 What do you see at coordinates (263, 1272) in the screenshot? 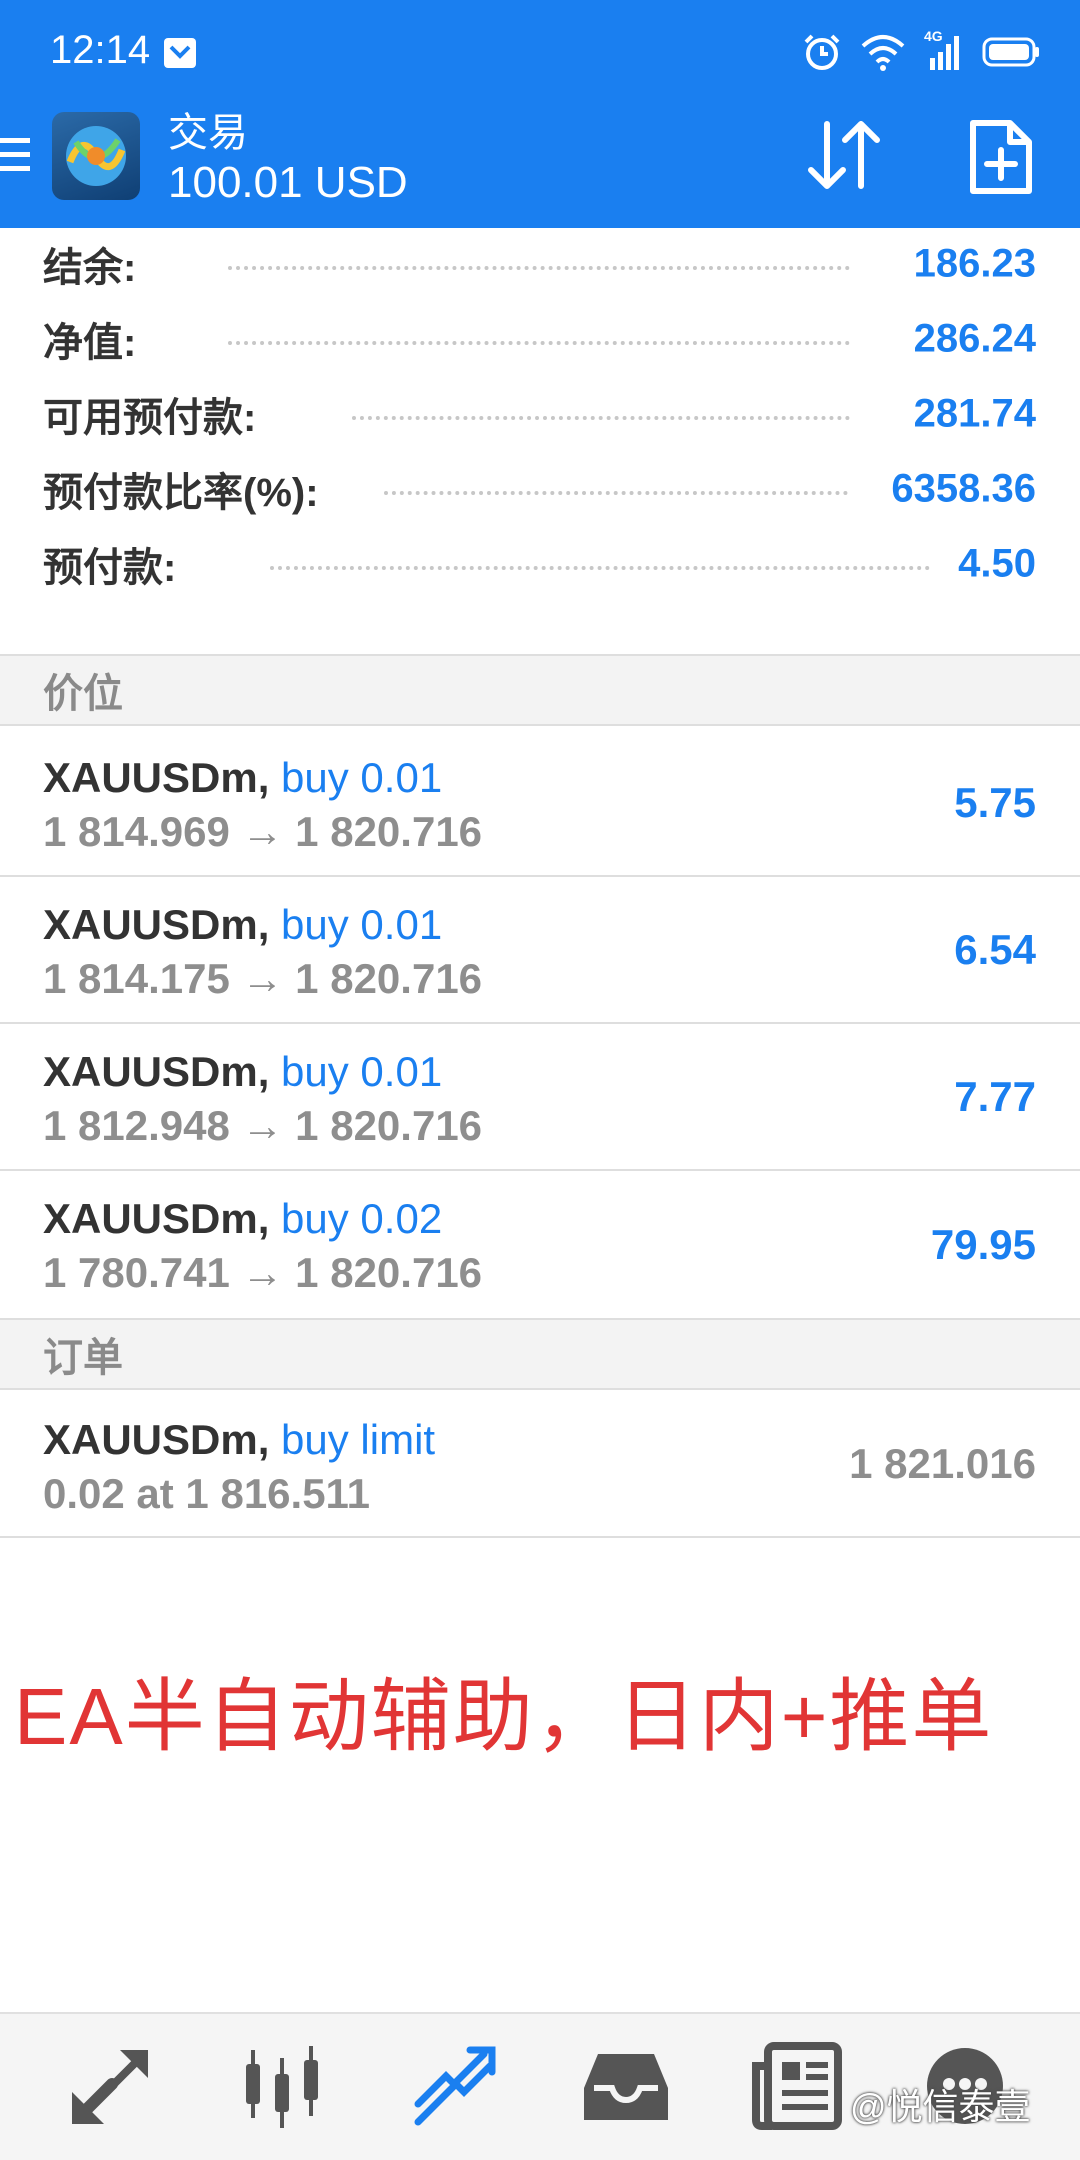
I see `position-prices: 1 780.741 → 1 820.716` at bounding box center [263, 1272].